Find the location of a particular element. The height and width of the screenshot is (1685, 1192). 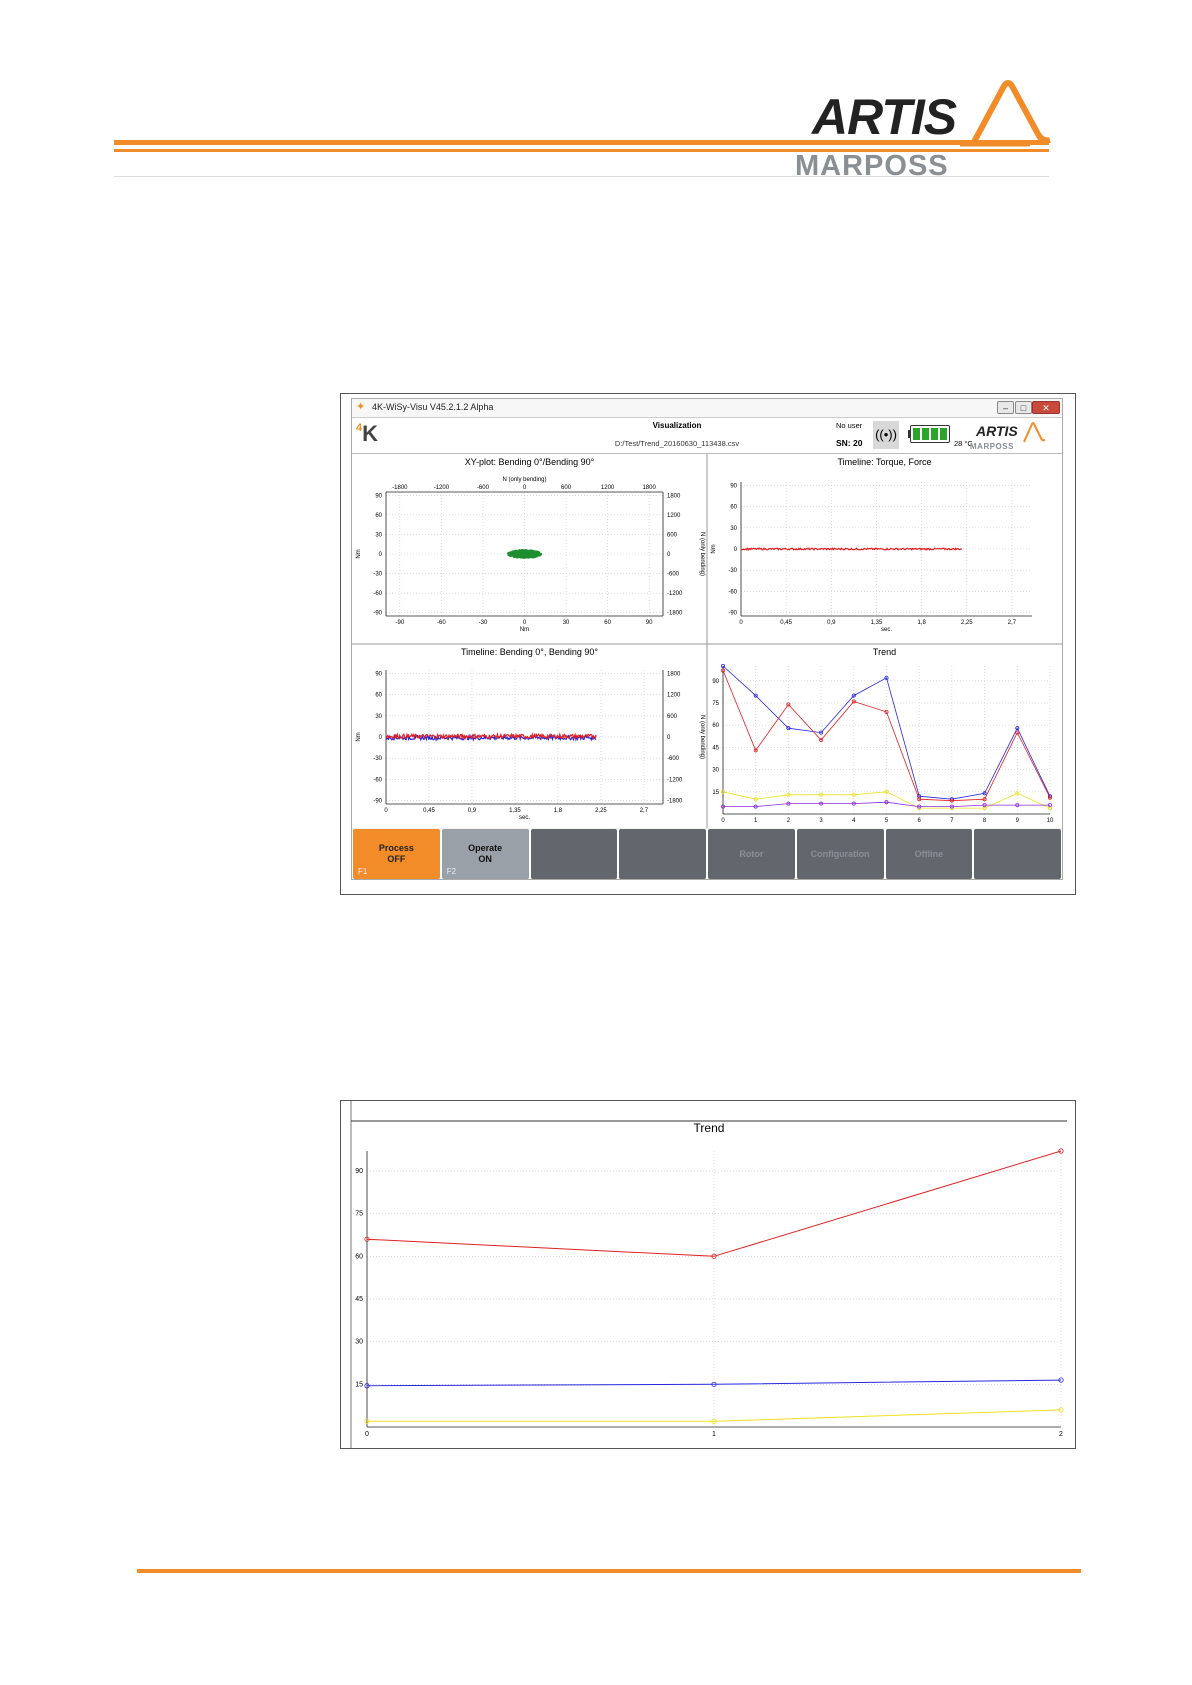

header-divider is located at coordinates (581, 176).